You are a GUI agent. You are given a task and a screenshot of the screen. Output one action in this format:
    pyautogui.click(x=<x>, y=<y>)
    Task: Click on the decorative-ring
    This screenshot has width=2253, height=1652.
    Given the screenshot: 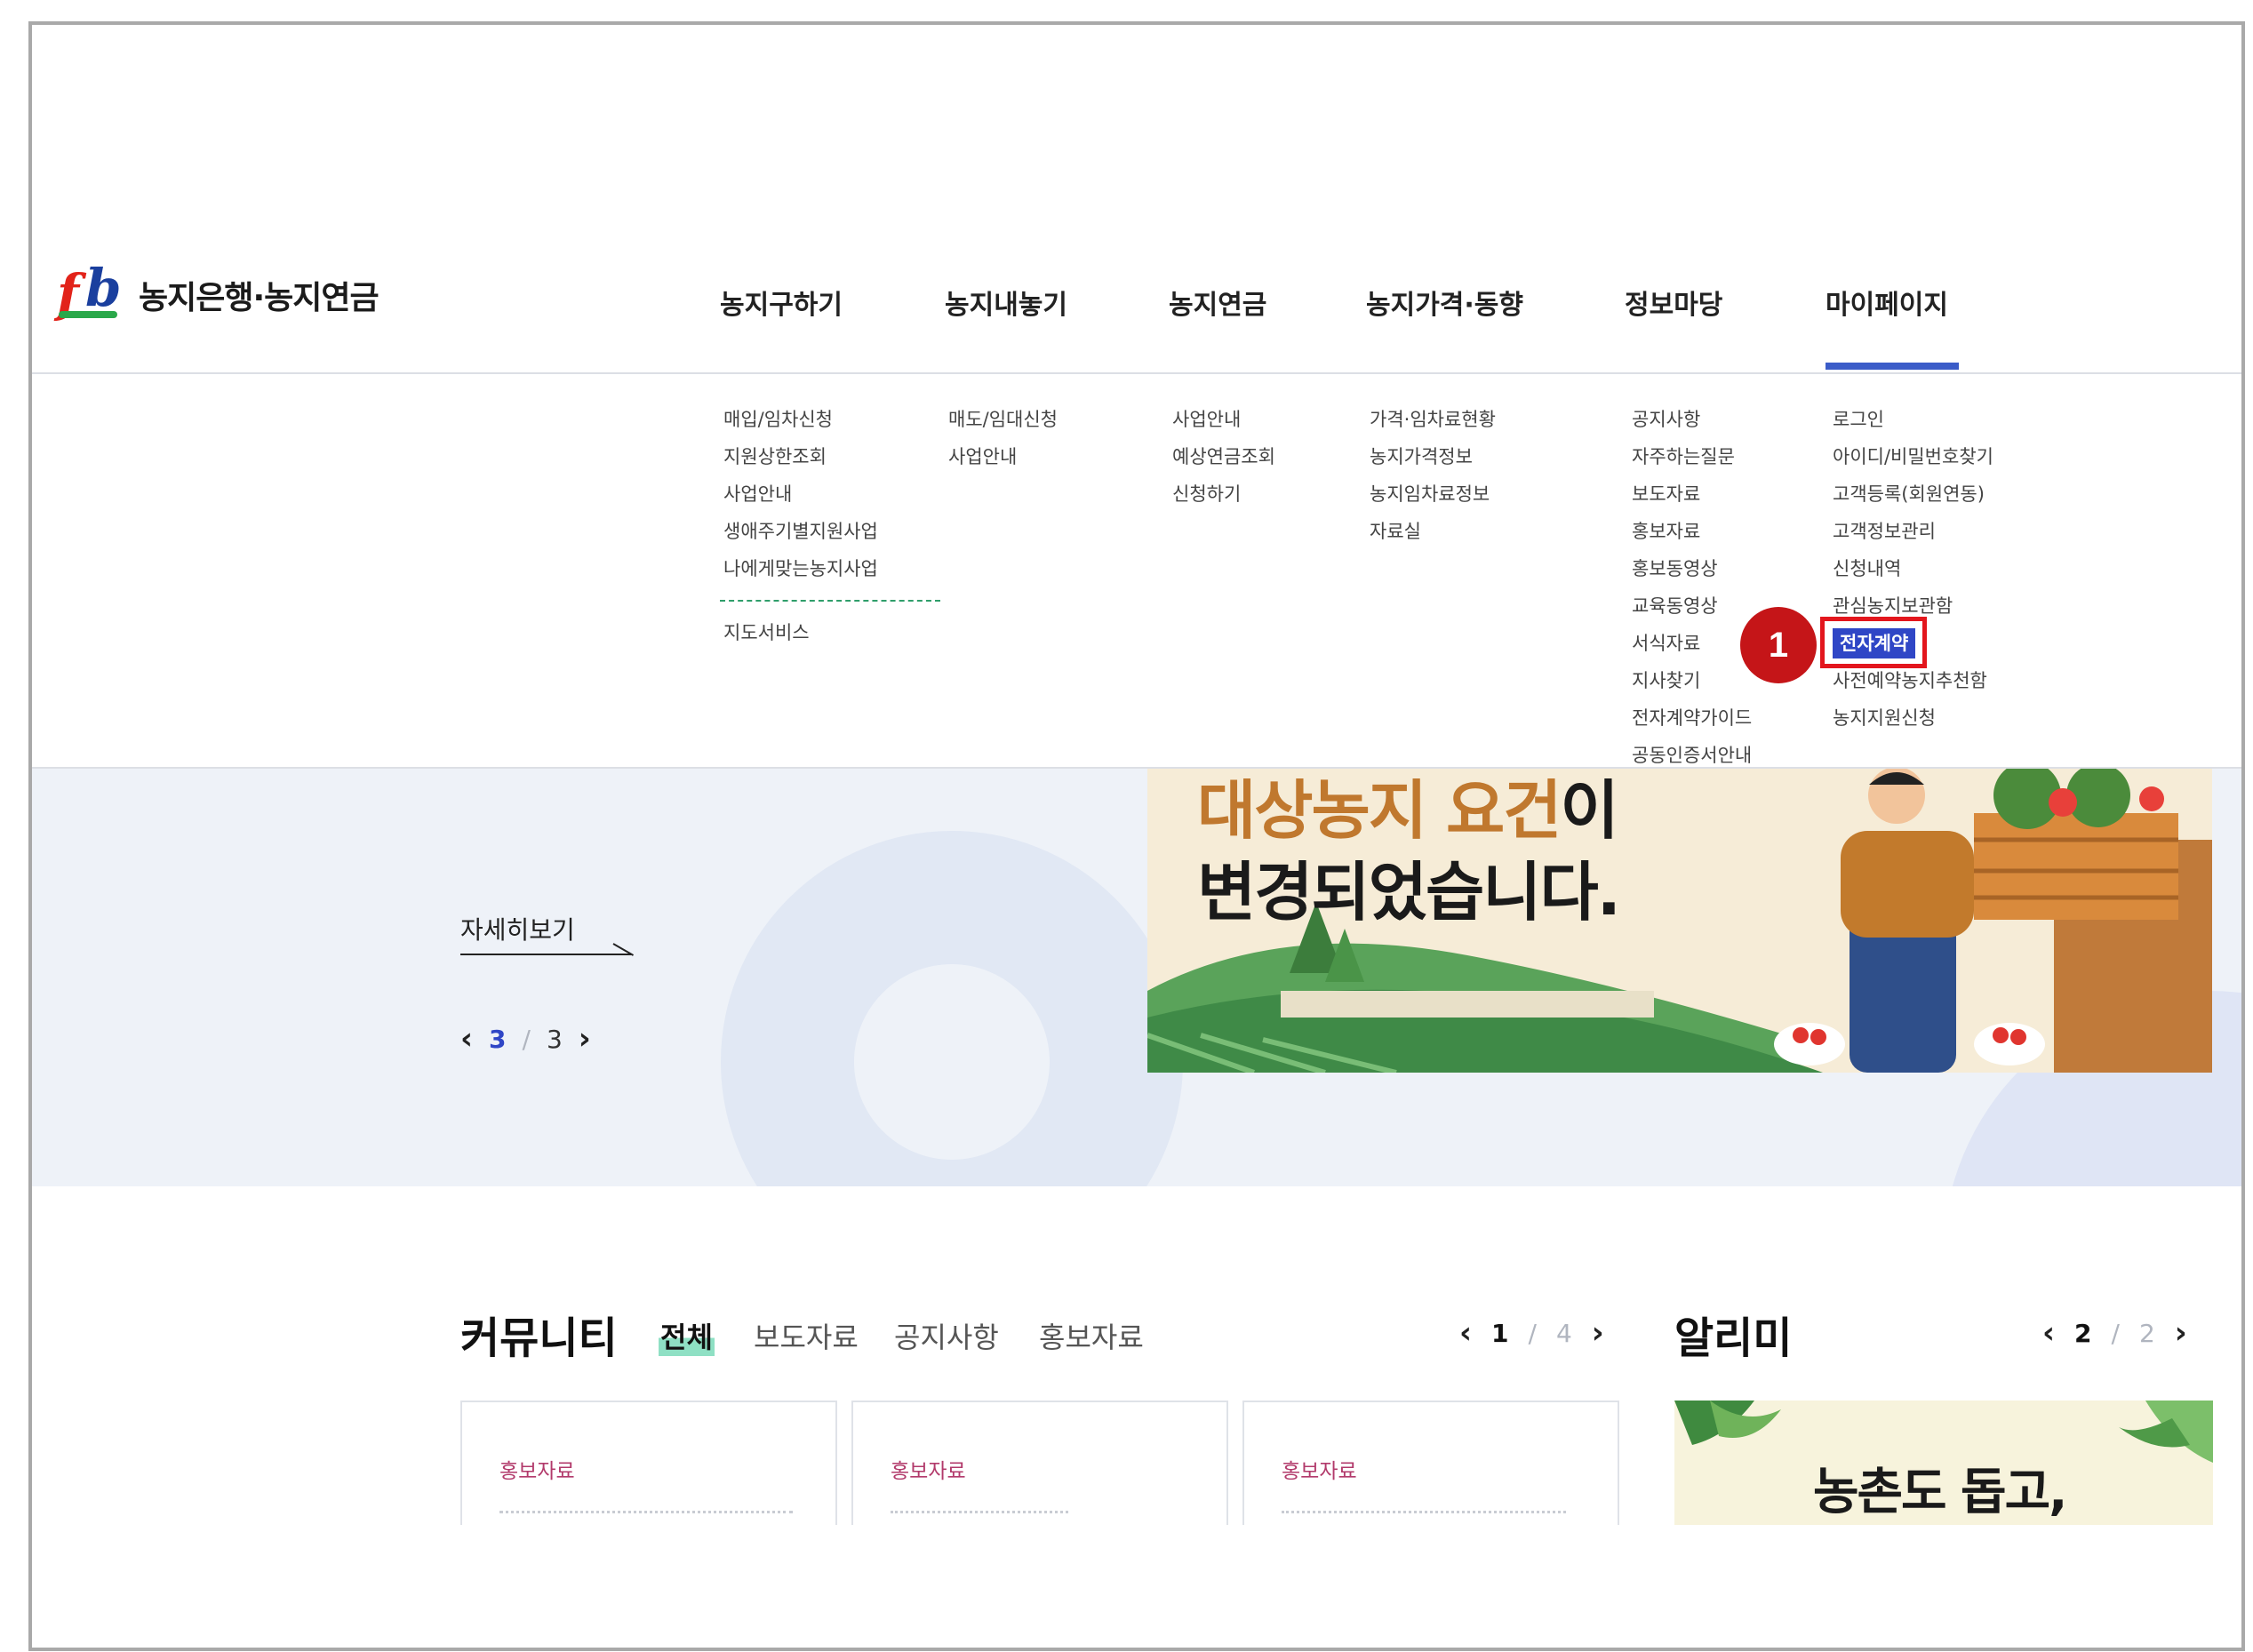 What is the action you would take?
    pyautogui.click(x=952, y=1008)
    